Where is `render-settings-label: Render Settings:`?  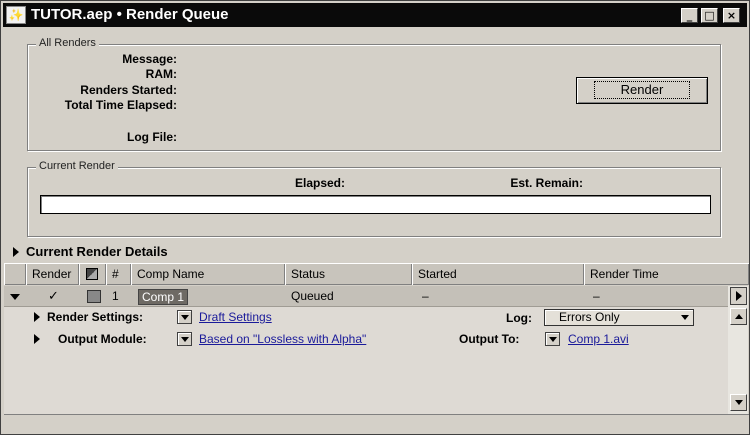
render-settings-label: Render Settings: is located at coordinates (95, 317).